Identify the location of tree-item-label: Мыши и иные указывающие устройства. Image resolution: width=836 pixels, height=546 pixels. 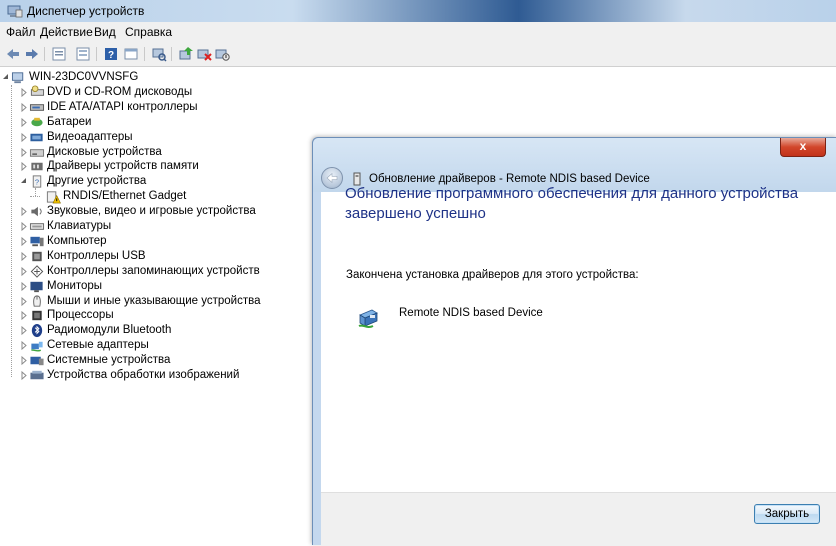
(154, 300).